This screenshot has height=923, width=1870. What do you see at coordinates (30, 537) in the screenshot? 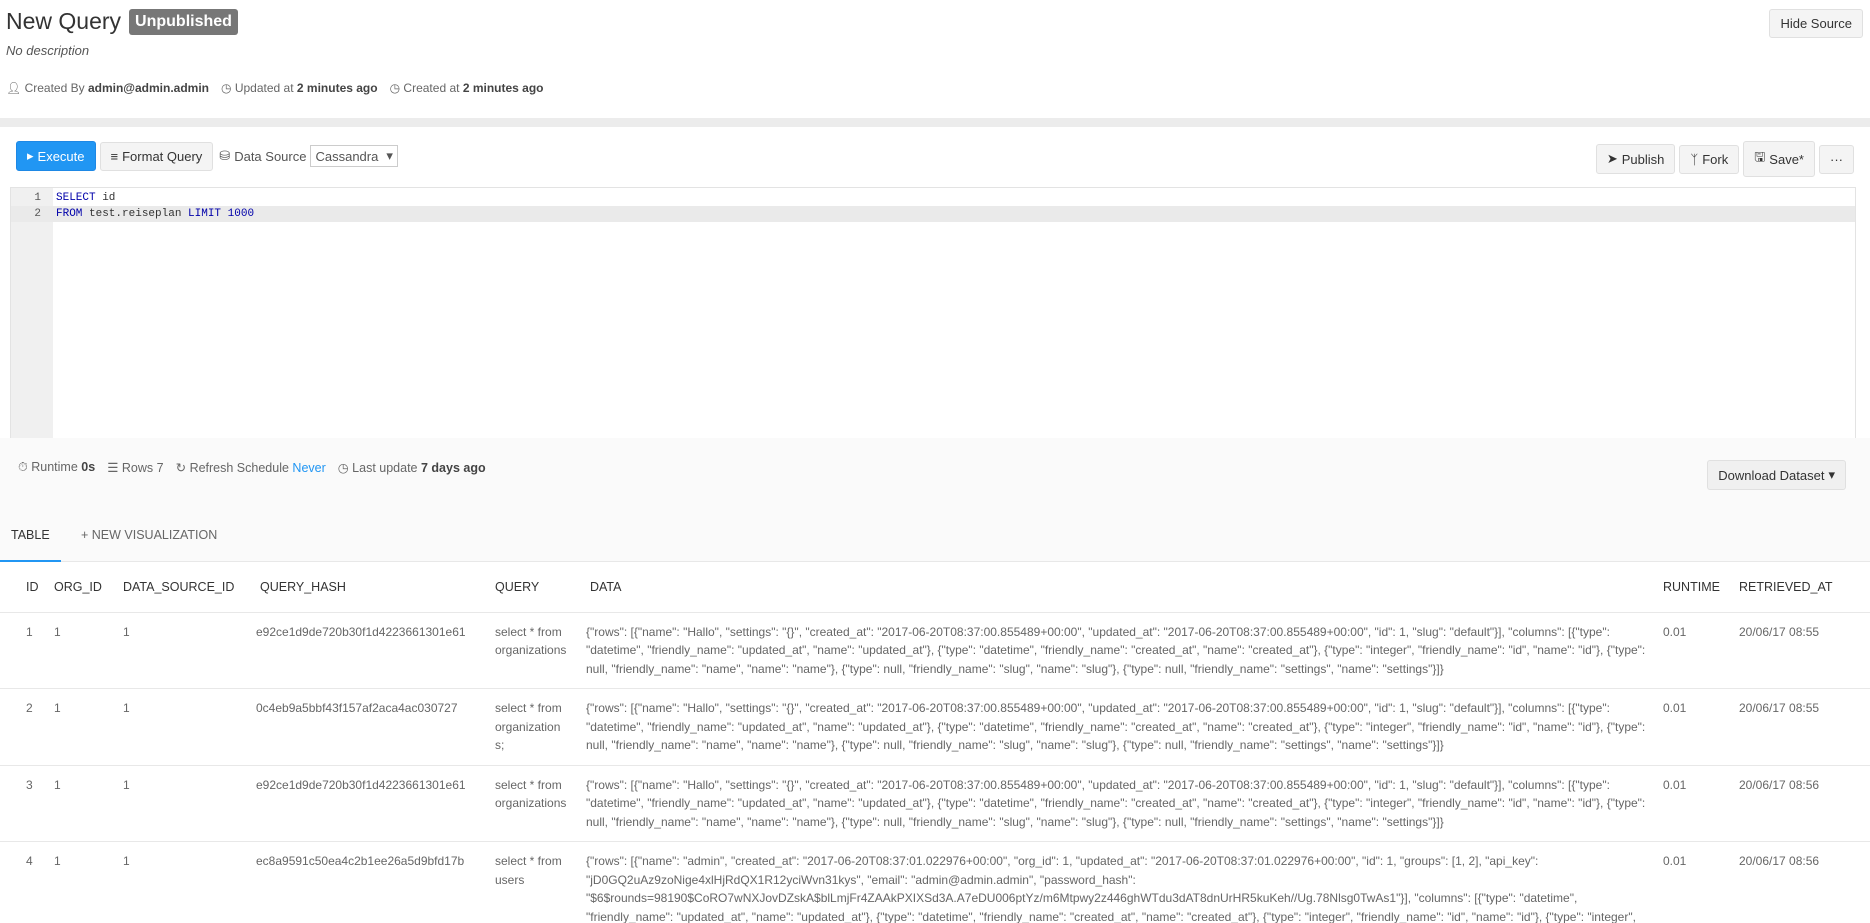
I see `tab-table: TABLE` at bounding box center [30, 537].